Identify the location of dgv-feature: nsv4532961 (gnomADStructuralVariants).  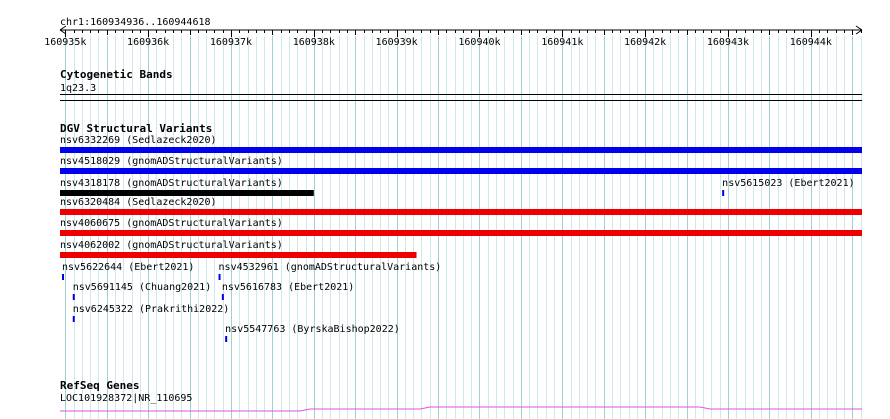
(330, 271).